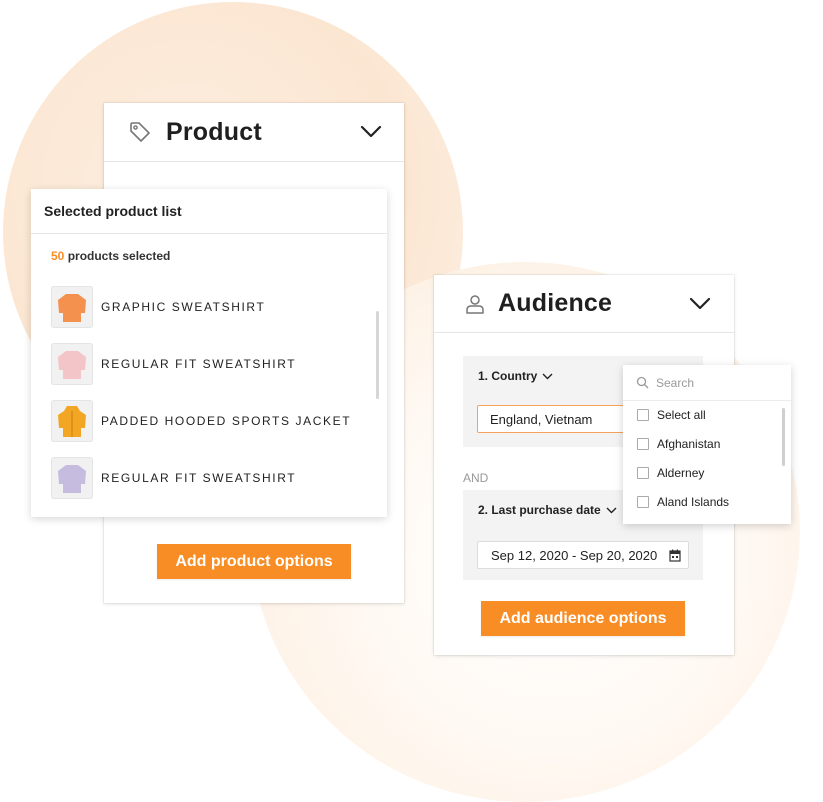 The height and width of the screenshot is (802, 823). I want to click on purchase-date-label-text: 2. Last purchase date, so click(539, 510).